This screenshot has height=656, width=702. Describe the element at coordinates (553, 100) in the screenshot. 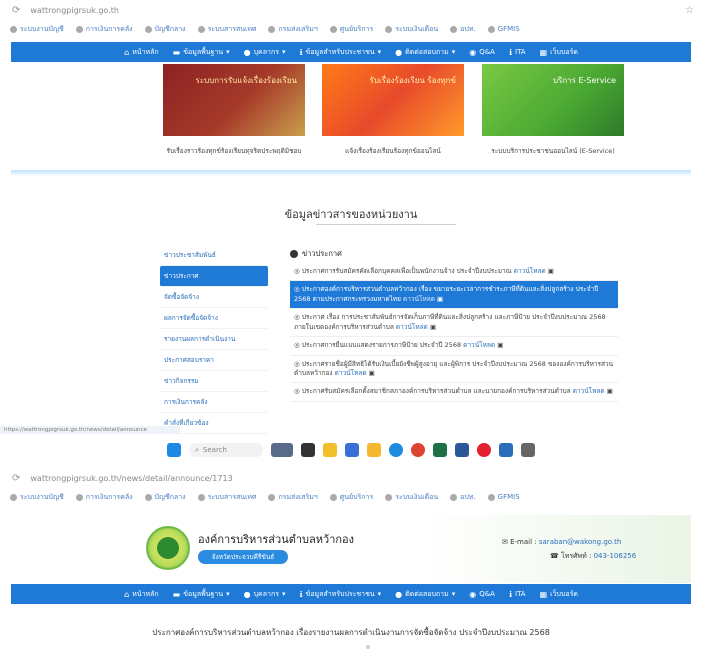

I see `banner-eservice: บริการ E-Service` at that location.